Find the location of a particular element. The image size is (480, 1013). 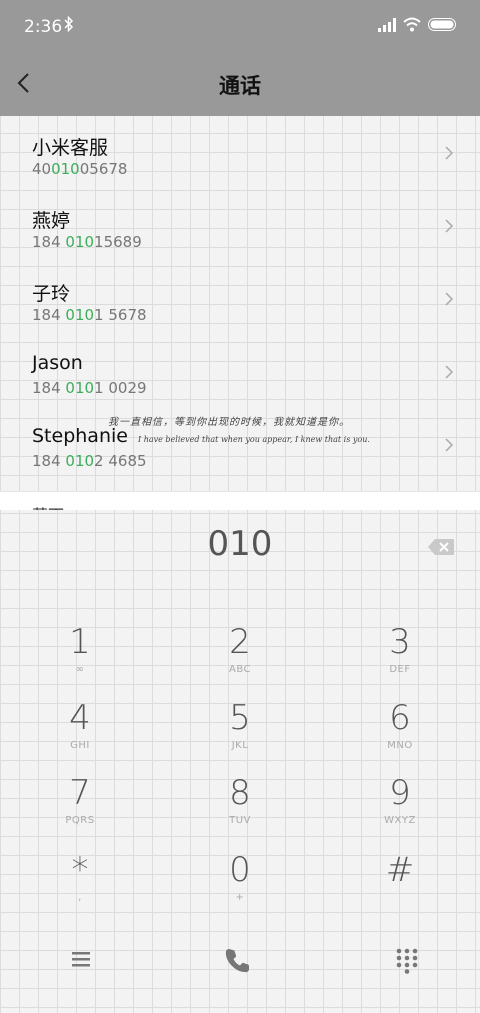

contact-name: 燕婷 is located at coordinates (51, 221).